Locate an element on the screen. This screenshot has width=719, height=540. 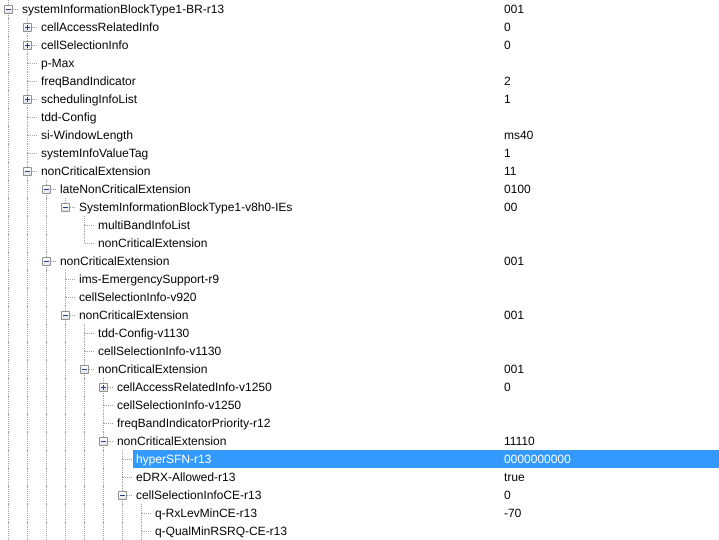
tree-row: nonCriticalExtension 11 is located at coordinates (378, 171).